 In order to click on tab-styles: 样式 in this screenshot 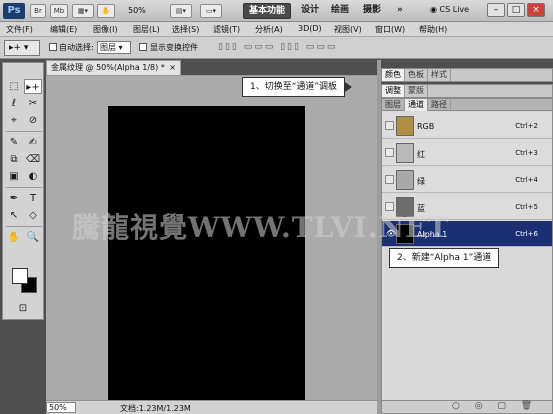, I will do `click(439, 75)`.